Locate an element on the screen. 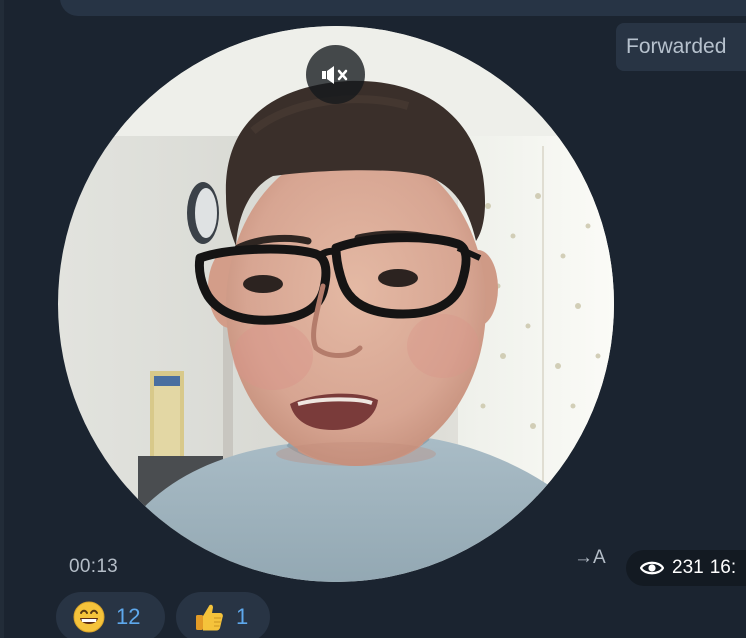 This screenshot has width=746, height=638. grinning-face-icon is located at coordinates (89, 617).